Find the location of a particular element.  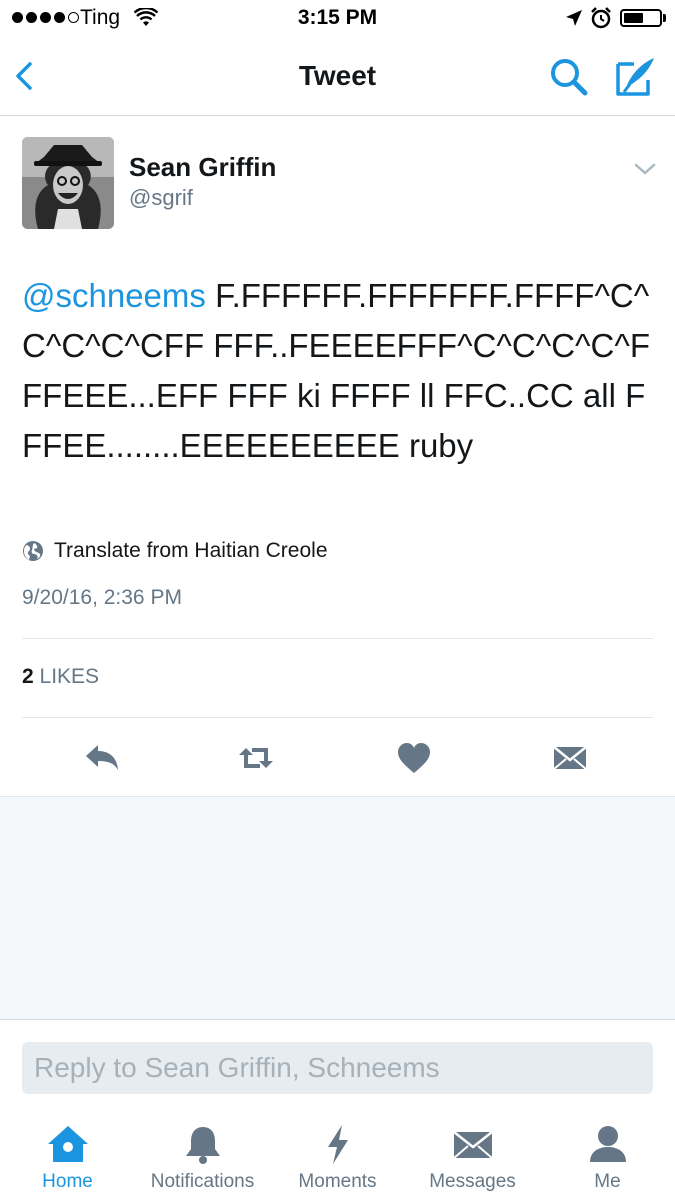

likes-label: LIKES is located at coordinates (69, 676).